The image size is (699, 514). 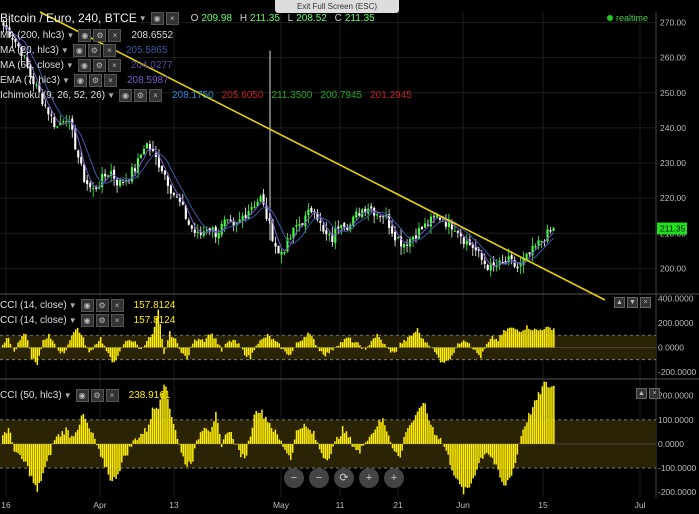 I want to click on zoom-out-button: −, so click(x=294, y=478).